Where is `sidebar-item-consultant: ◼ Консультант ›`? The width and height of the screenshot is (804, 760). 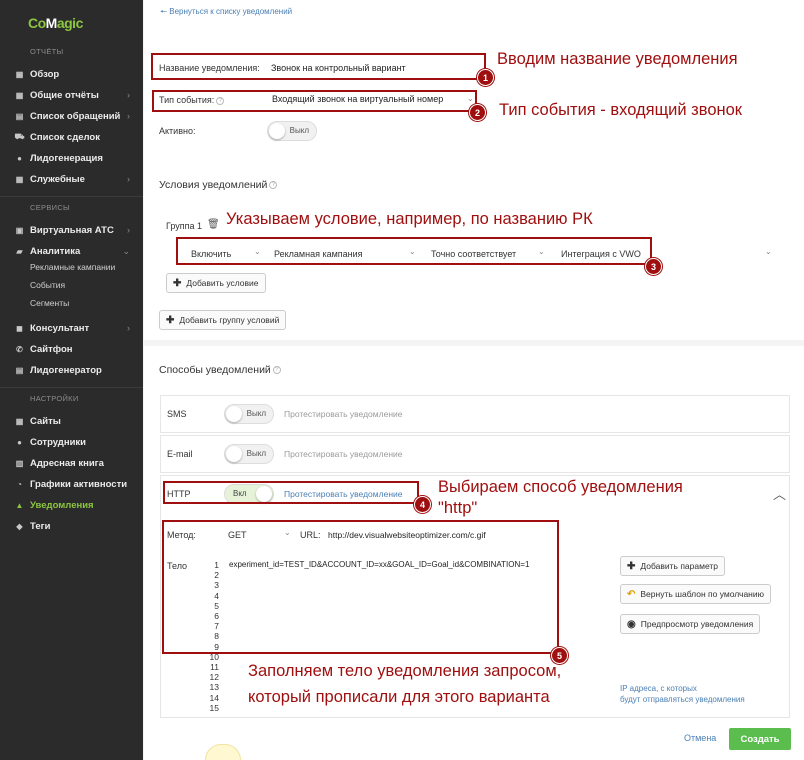
sidebar-item-consultant: ◼ Консультант › is located at coordinates (75, 328).